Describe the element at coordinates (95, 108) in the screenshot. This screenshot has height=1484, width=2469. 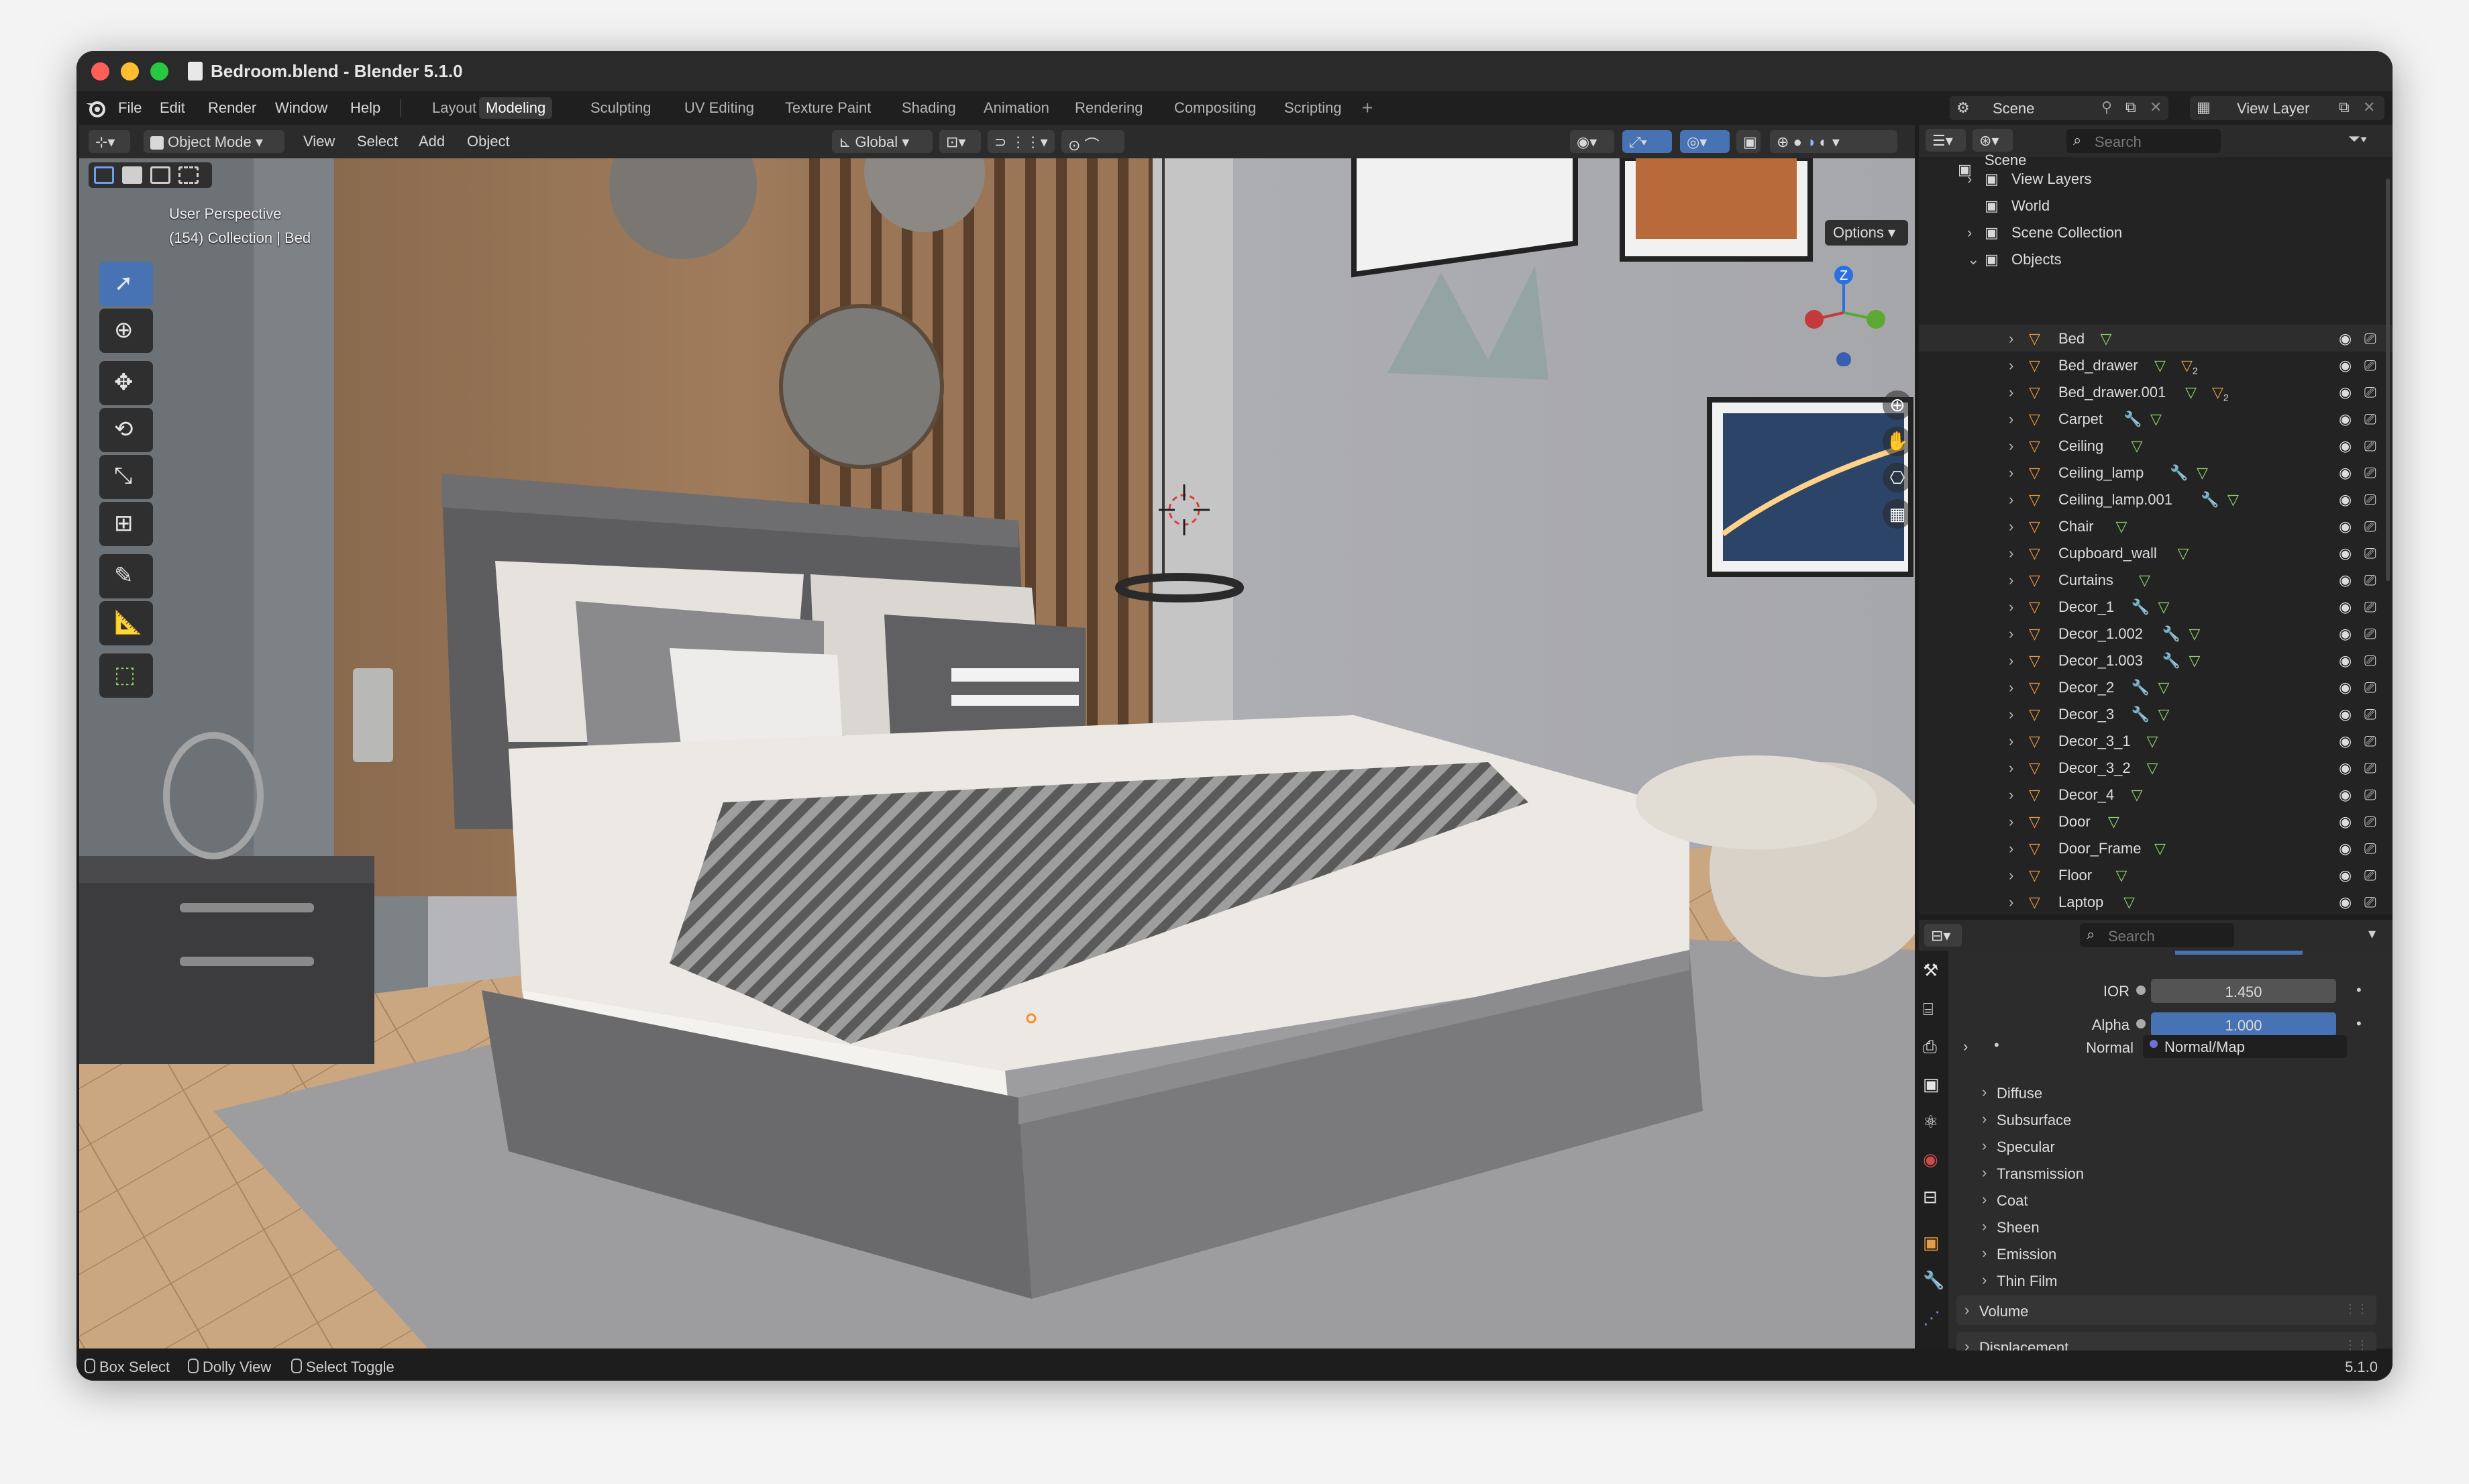
I see `blender-logo-icon` at that location.